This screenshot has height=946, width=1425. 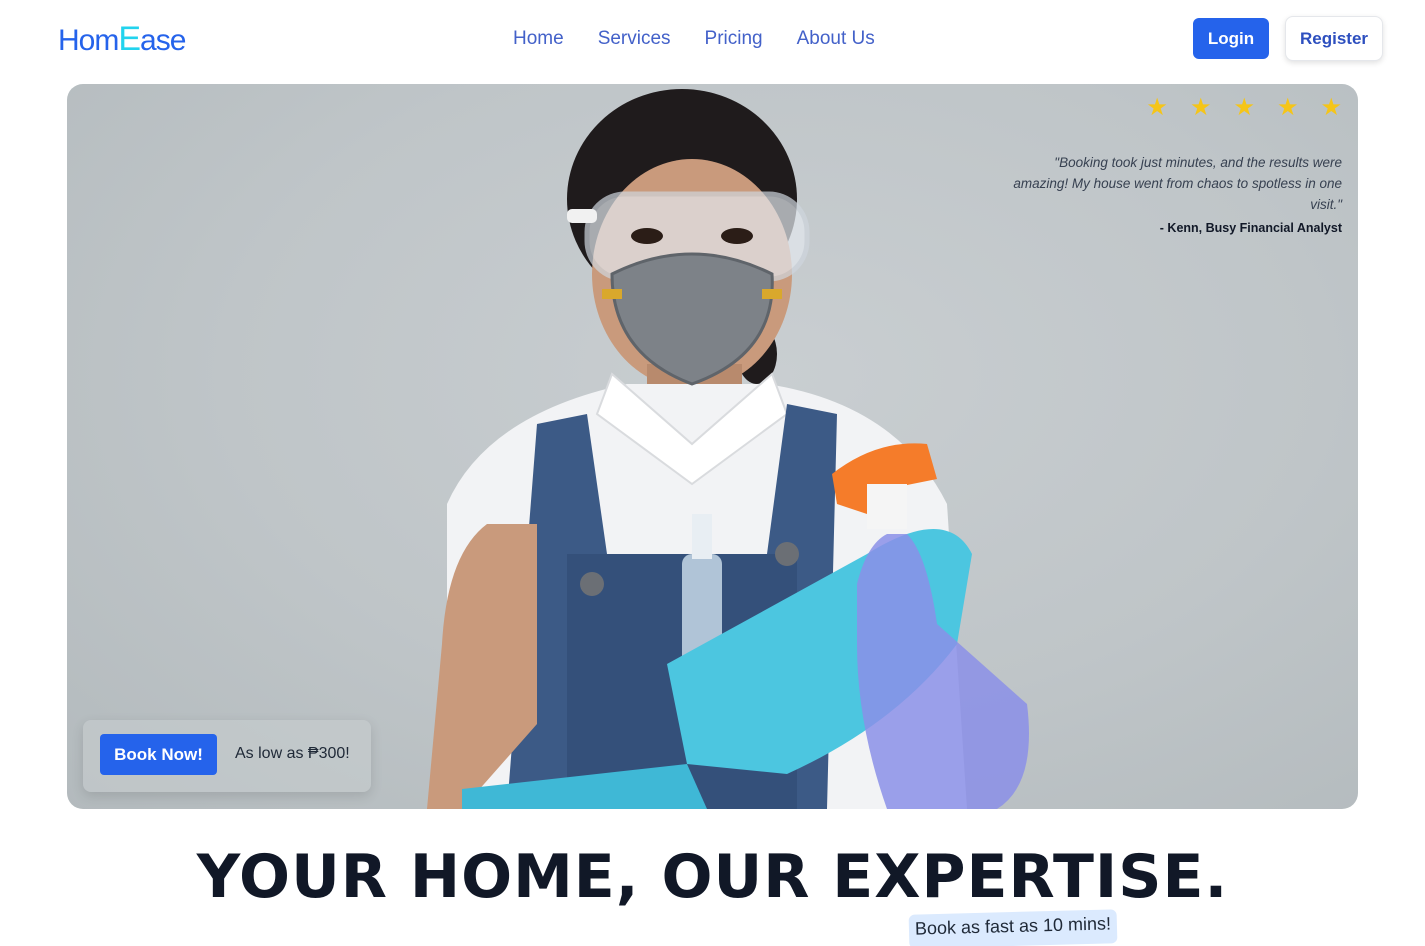 I want to click on rating-stars: ★ ★ ★ ★ ★, so click(x=1244, y=108).